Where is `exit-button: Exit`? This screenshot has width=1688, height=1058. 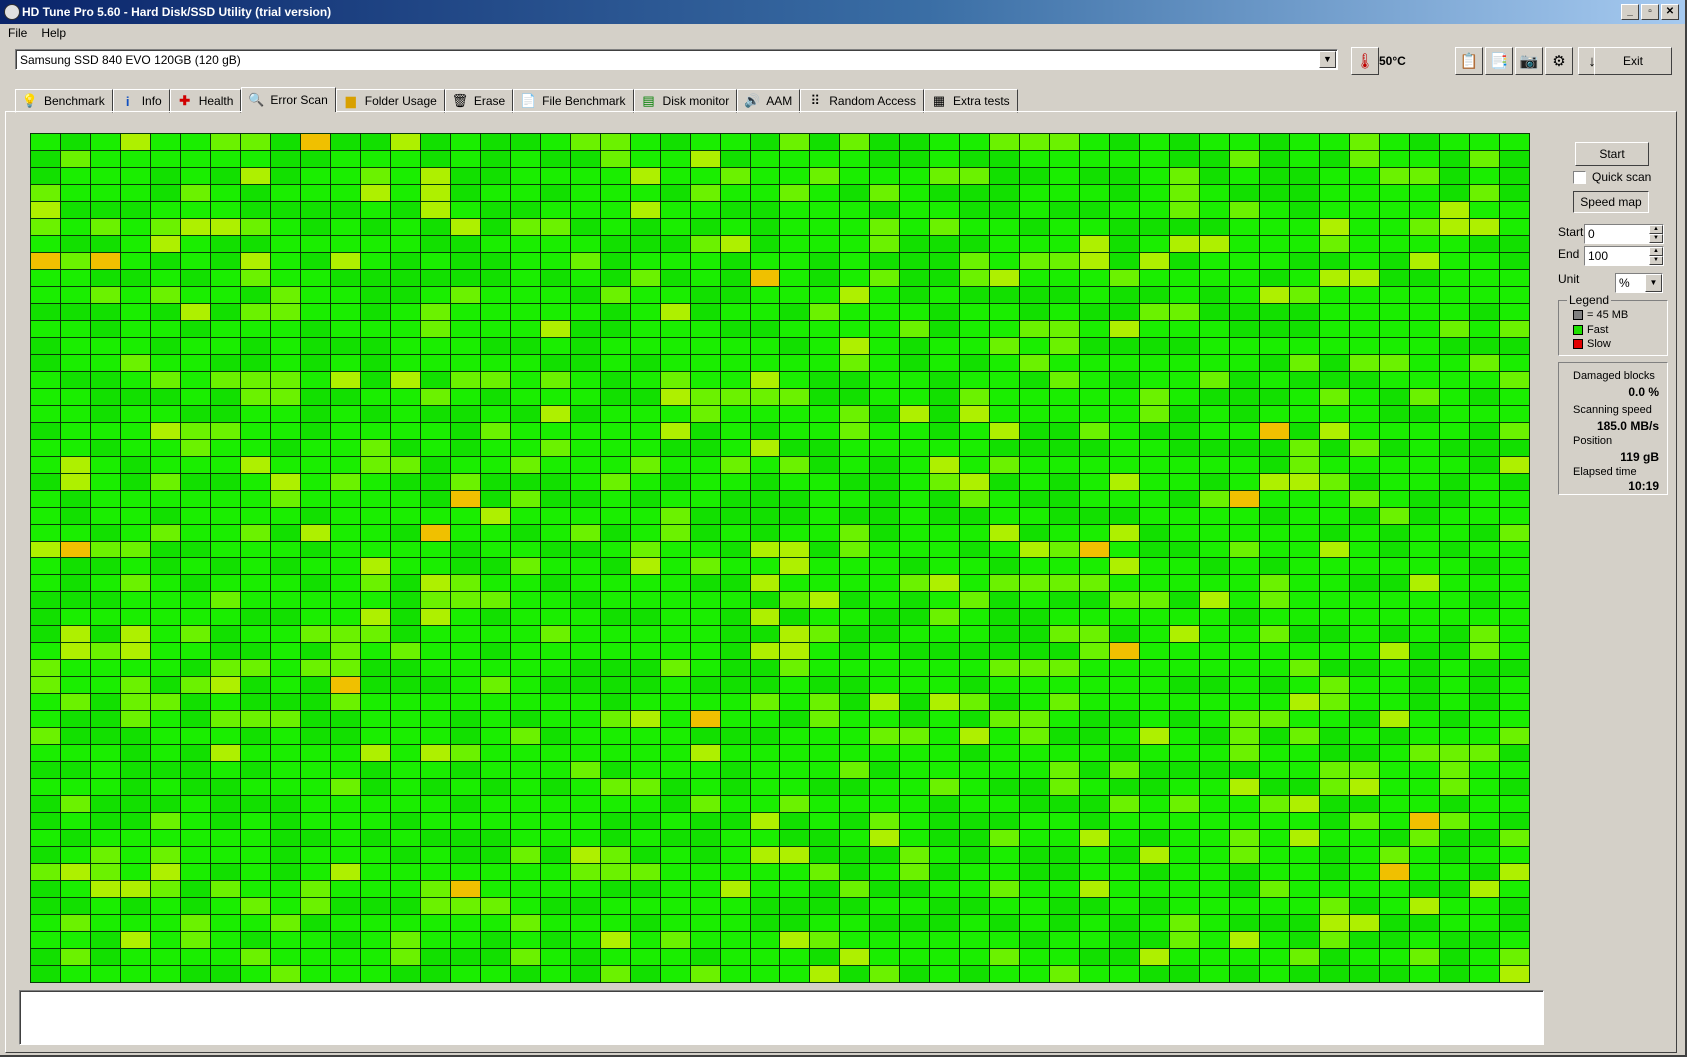
exit-button: Exit is located at coordinates (1633, 61).